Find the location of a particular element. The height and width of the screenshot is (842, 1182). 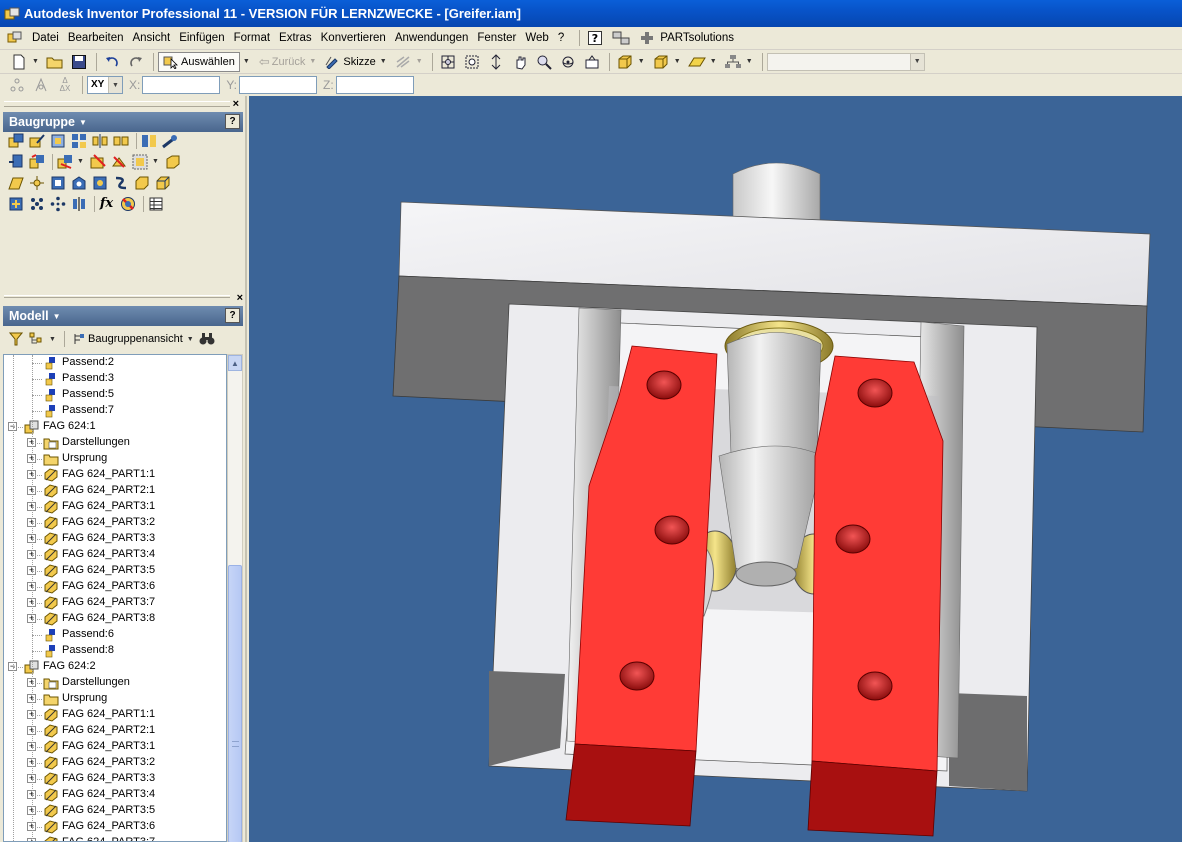

back-dropdown-icon: ▼ is located at coordinates (313, 61).